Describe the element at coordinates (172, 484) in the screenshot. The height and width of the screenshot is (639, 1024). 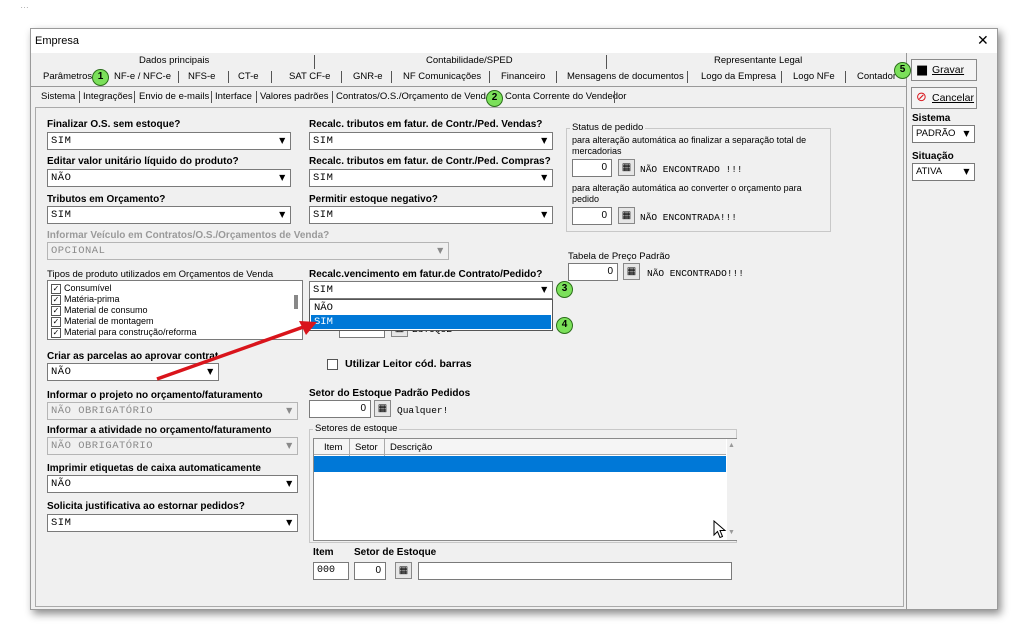
I see `select-imprimir-etiquetas: NÃO ▼` at that location.